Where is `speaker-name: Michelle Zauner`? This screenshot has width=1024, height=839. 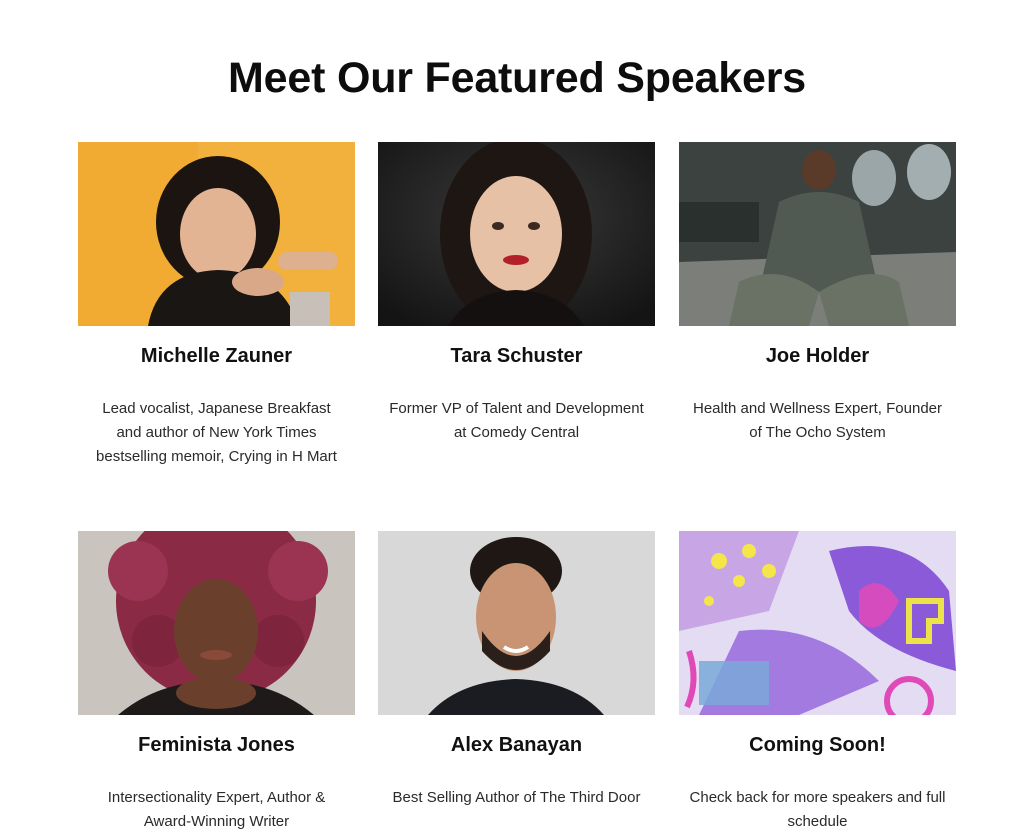
speaker-name: Michelle Zauner is located at coordinates (216, 356).